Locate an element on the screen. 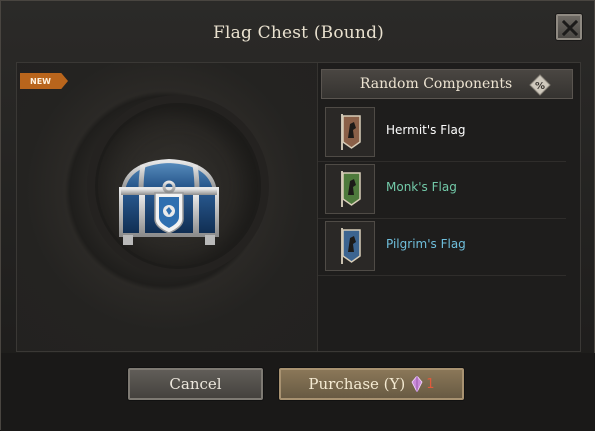  new-badge: NEW is located at coordinates (44, 81).